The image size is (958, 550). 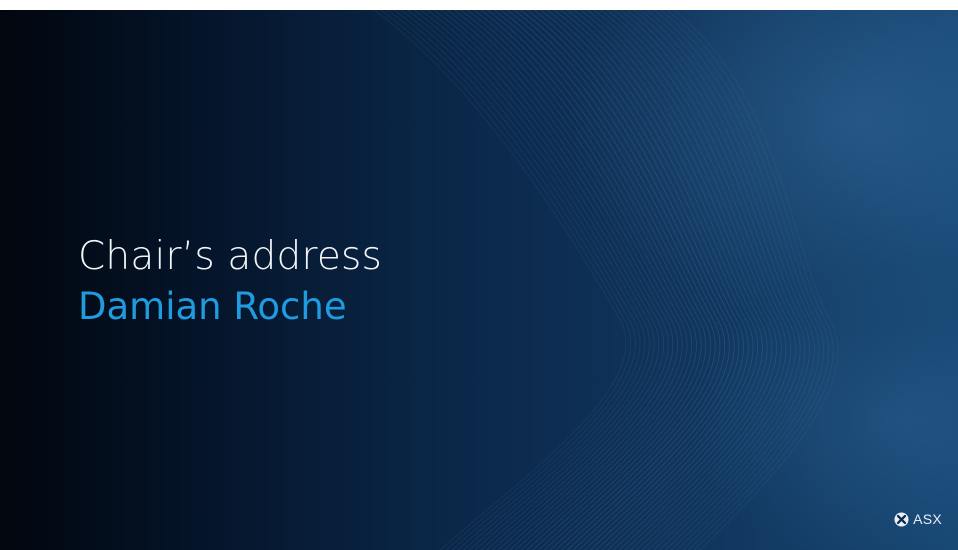 What do you see at coordinates (230, 282) in the screenshot?
I see `title-block: Chair’s address Damian Roche` at bounding box center [230, 282].